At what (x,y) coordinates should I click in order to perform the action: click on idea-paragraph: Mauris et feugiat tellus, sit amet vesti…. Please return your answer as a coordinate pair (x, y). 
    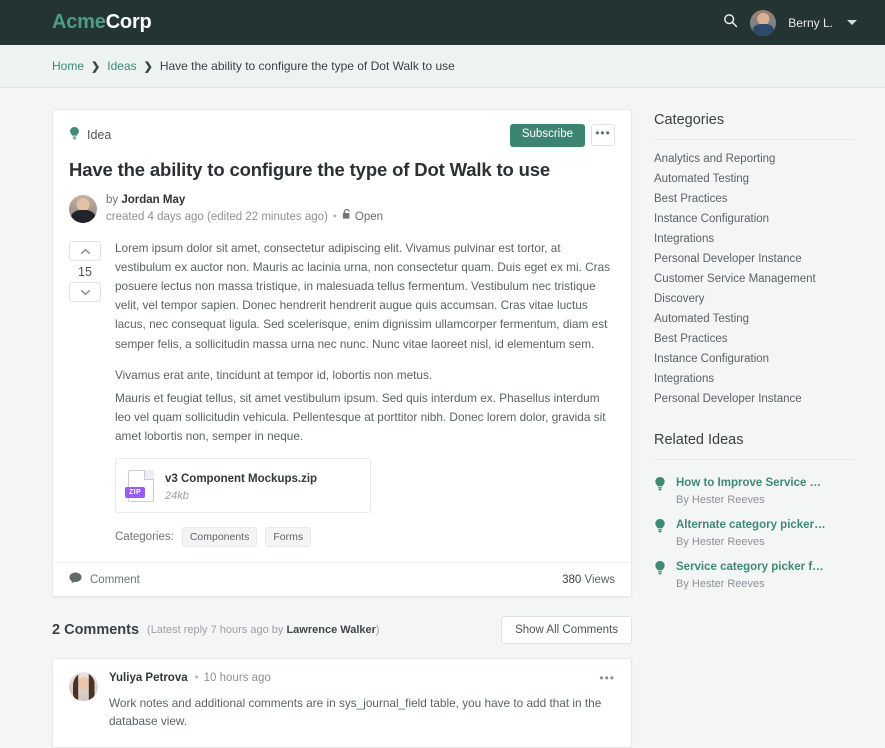
    Looking at the image, I should click on (360, 416).